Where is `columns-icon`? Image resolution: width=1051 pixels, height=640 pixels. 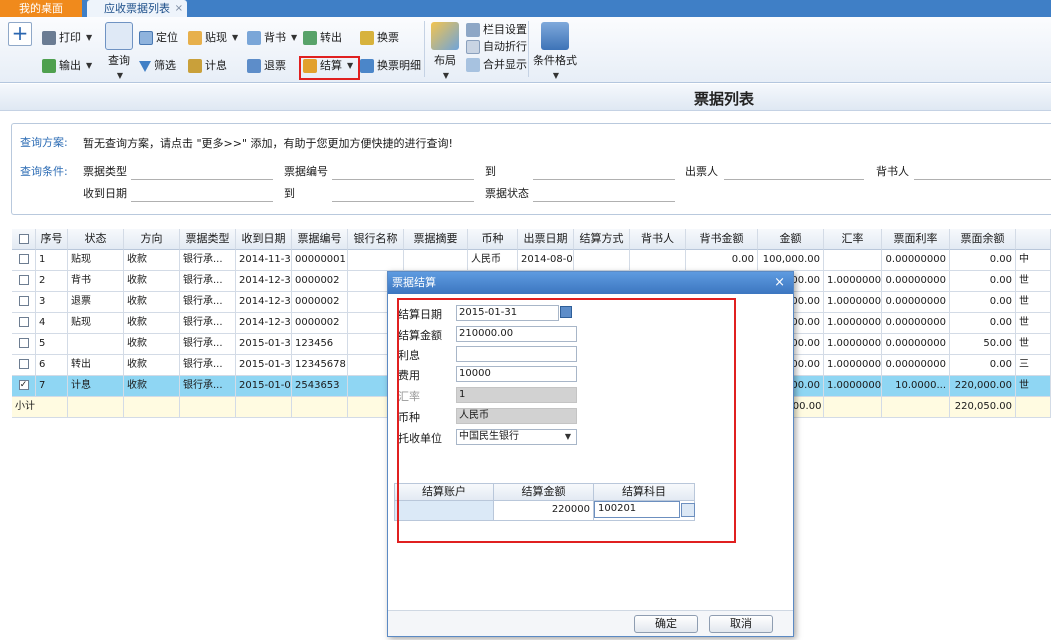
columns-icon is located at coordinates (473, 30).